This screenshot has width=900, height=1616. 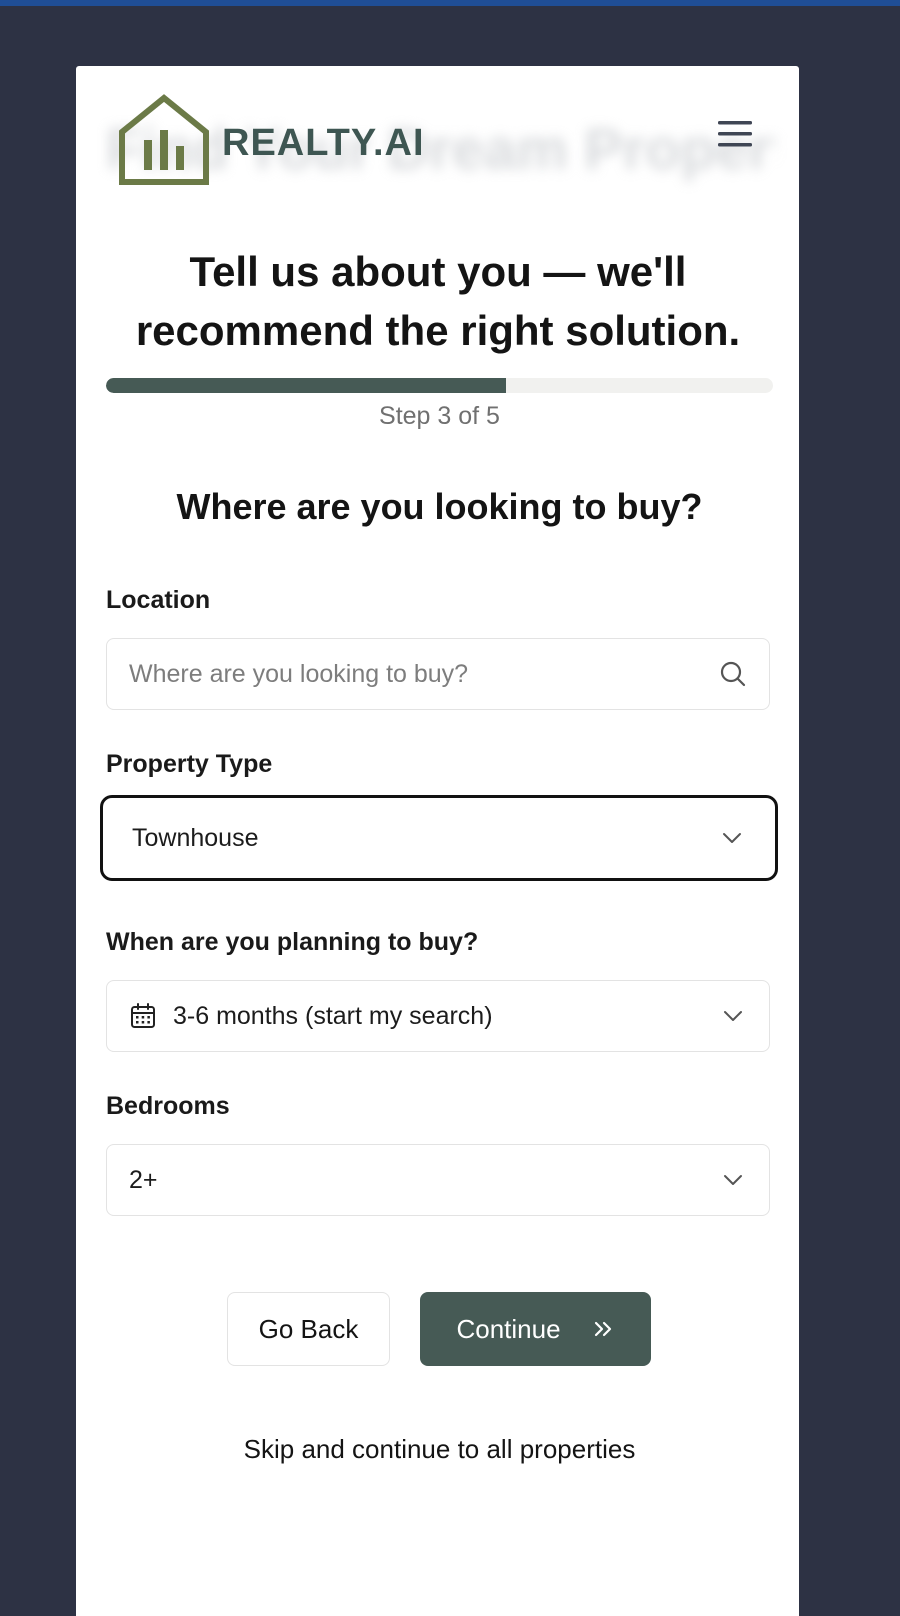 What do you see at coordinates (333, 1015) in the screenshot?
I see `timeline-value: 3-6 months (start my search)` at bounding box center [333, 1015].